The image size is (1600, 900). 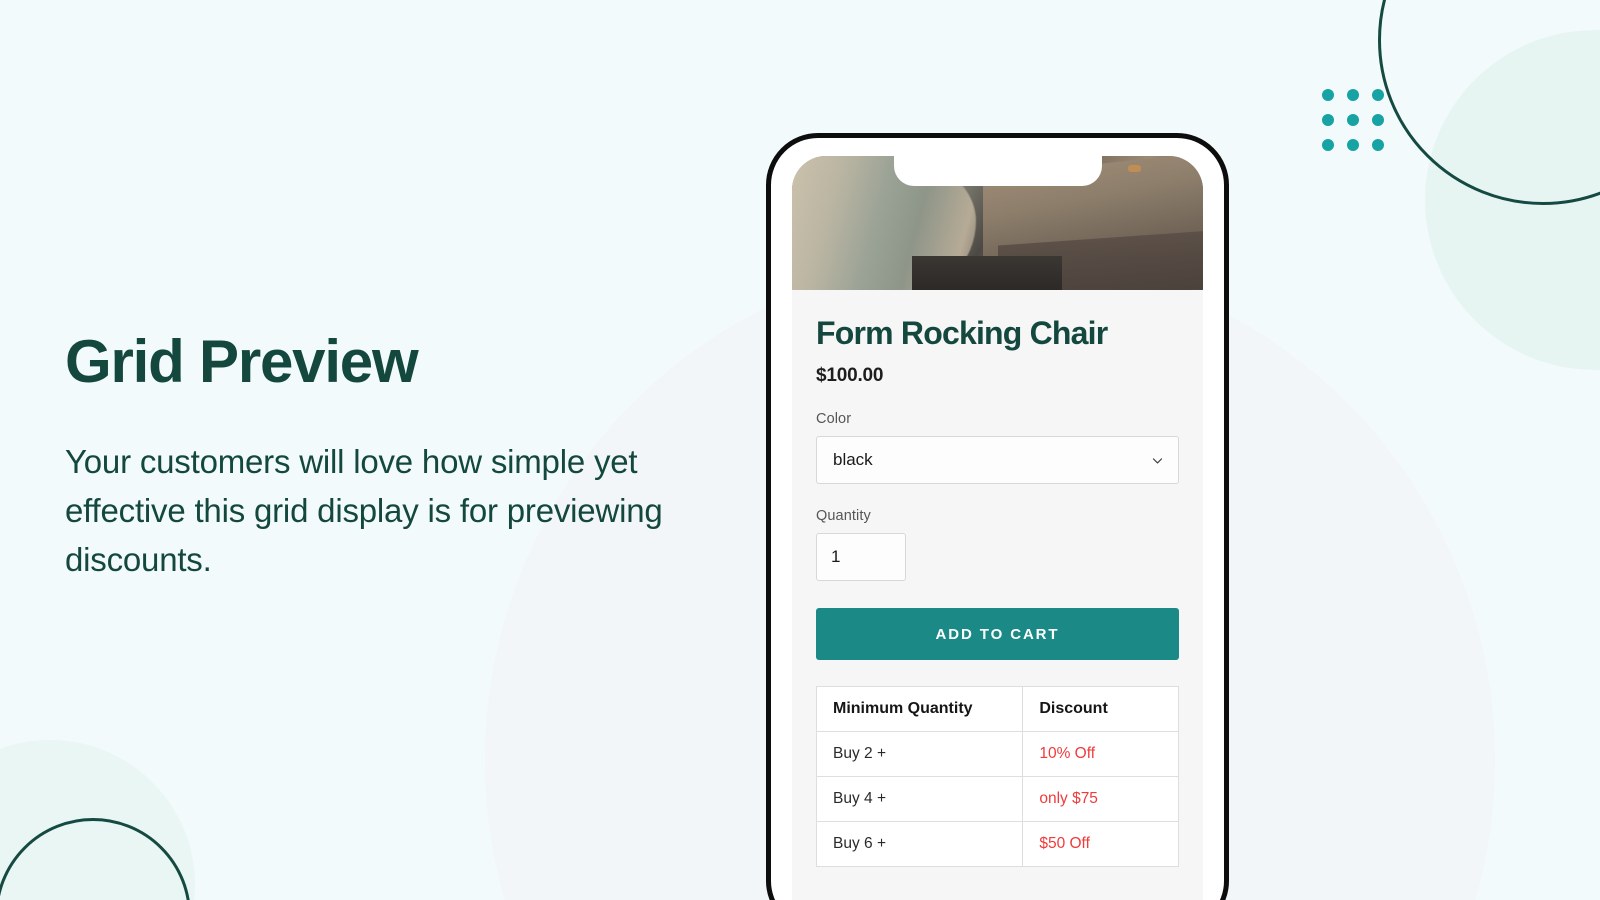 What do you see at coordinates (1157, 460) in the screenshot?
I see `chevron-down-icon` at bounding box center [1157, 460].